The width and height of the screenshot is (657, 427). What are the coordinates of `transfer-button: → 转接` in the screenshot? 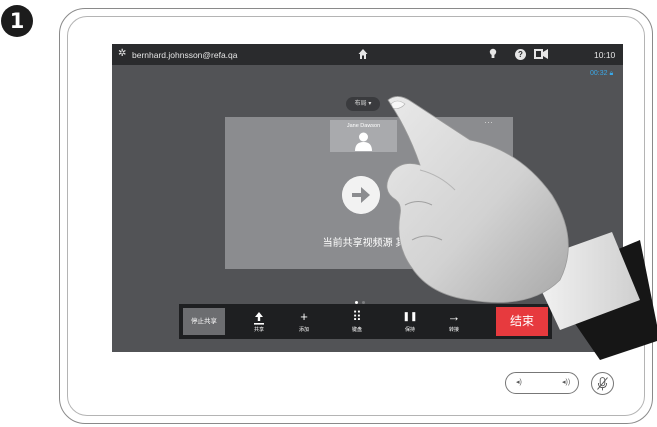 It's located at (454, 322).